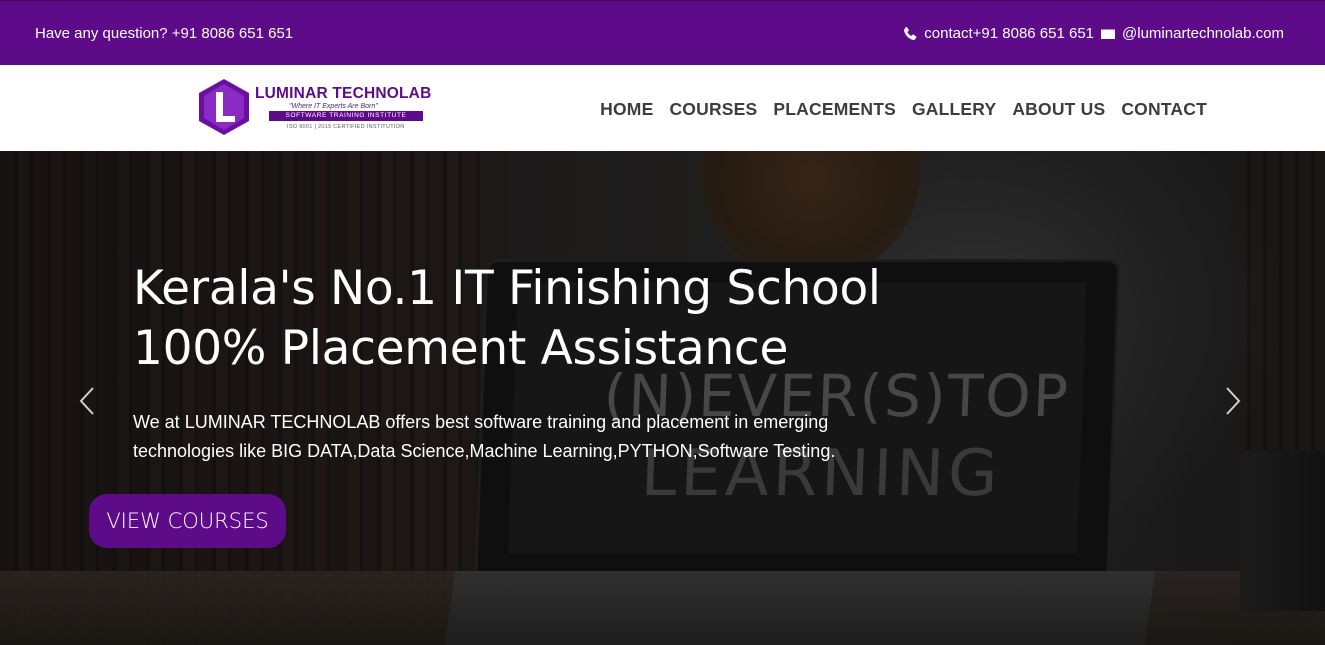 The height and width of the screenshot is (645, 1325). I want to click on chevron-left-icon, so click(86, 401).